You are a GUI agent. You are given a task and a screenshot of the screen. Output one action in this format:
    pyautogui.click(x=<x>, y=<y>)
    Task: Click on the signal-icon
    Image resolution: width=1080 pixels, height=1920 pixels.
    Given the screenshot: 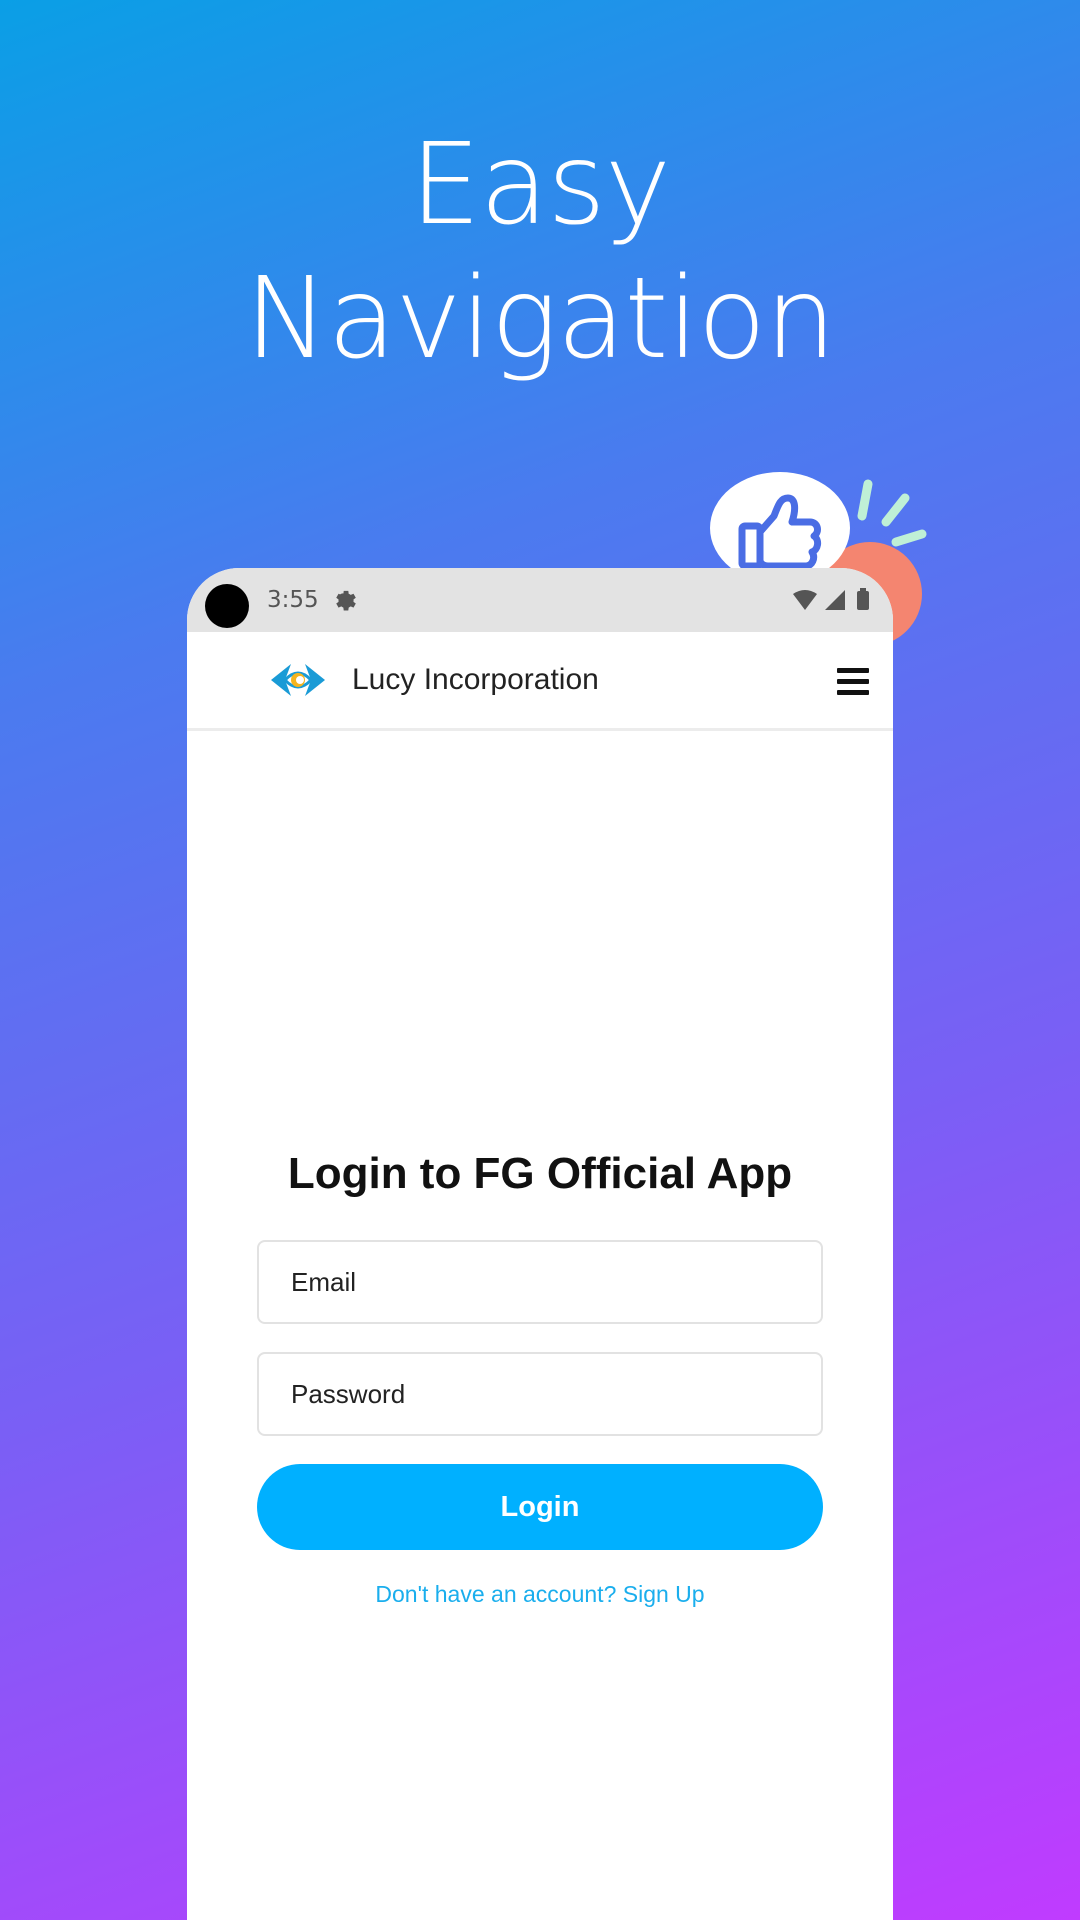 What is the action you would take?
    pyautogui.click(x=835, y=600)
    